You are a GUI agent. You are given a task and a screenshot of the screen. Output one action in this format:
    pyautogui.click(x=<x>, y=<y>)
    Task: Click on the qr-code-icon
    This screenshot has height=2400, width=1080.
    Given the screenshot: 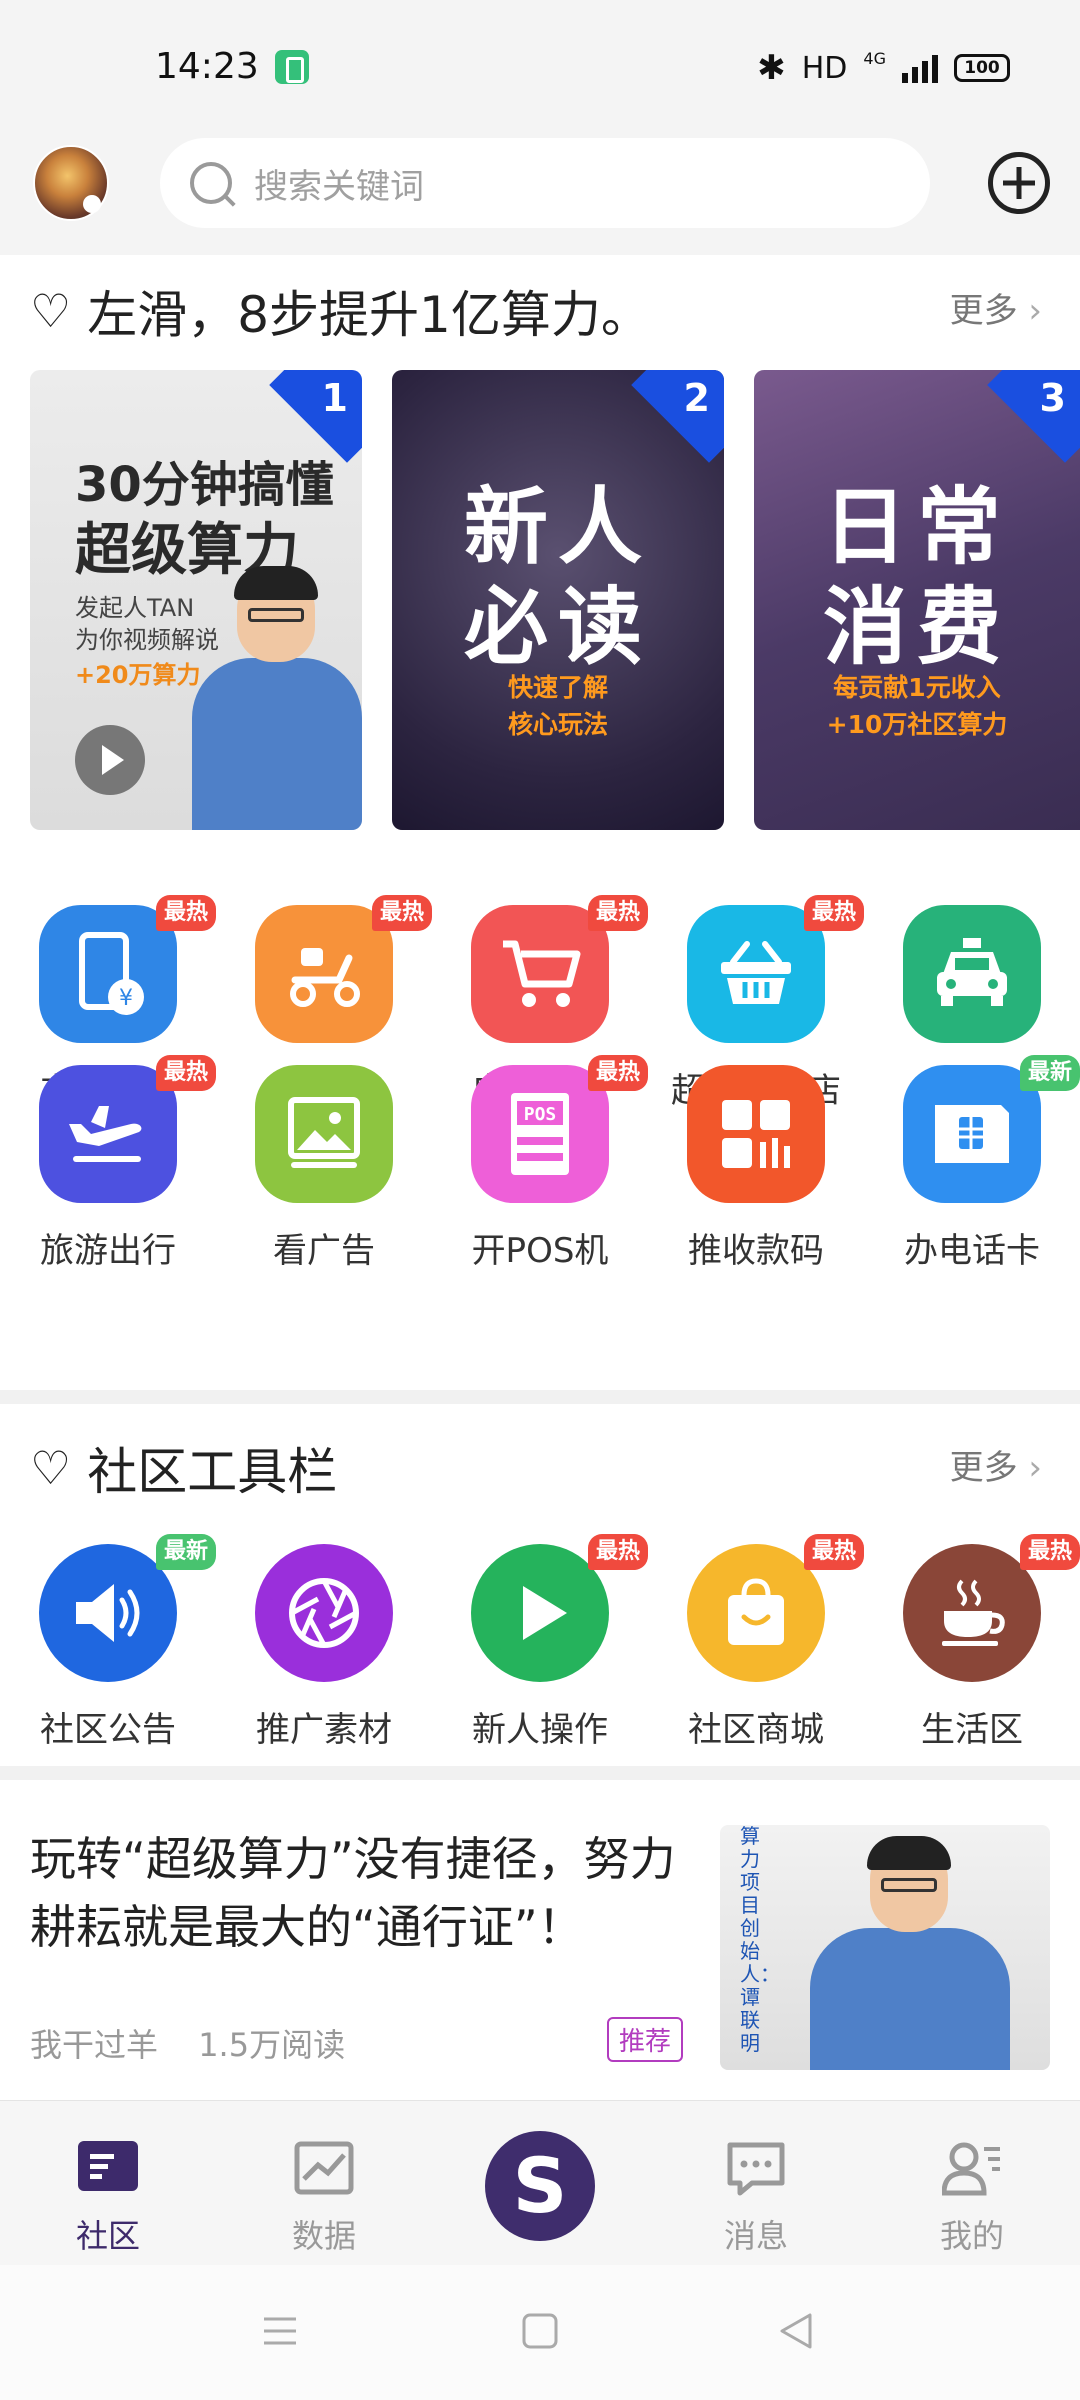 What is the action you would take?
    pyautogui.click(x=756, y=1134)
    